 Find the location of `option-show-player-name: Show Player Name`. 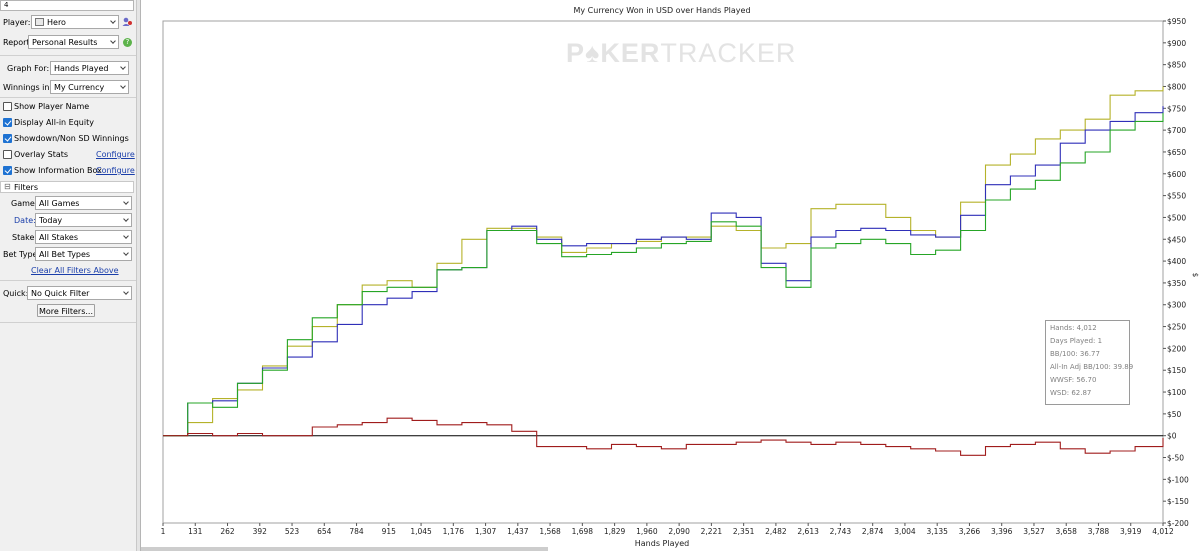

option-show-player-name: Show Player Name is located at coordinates (68, 108).